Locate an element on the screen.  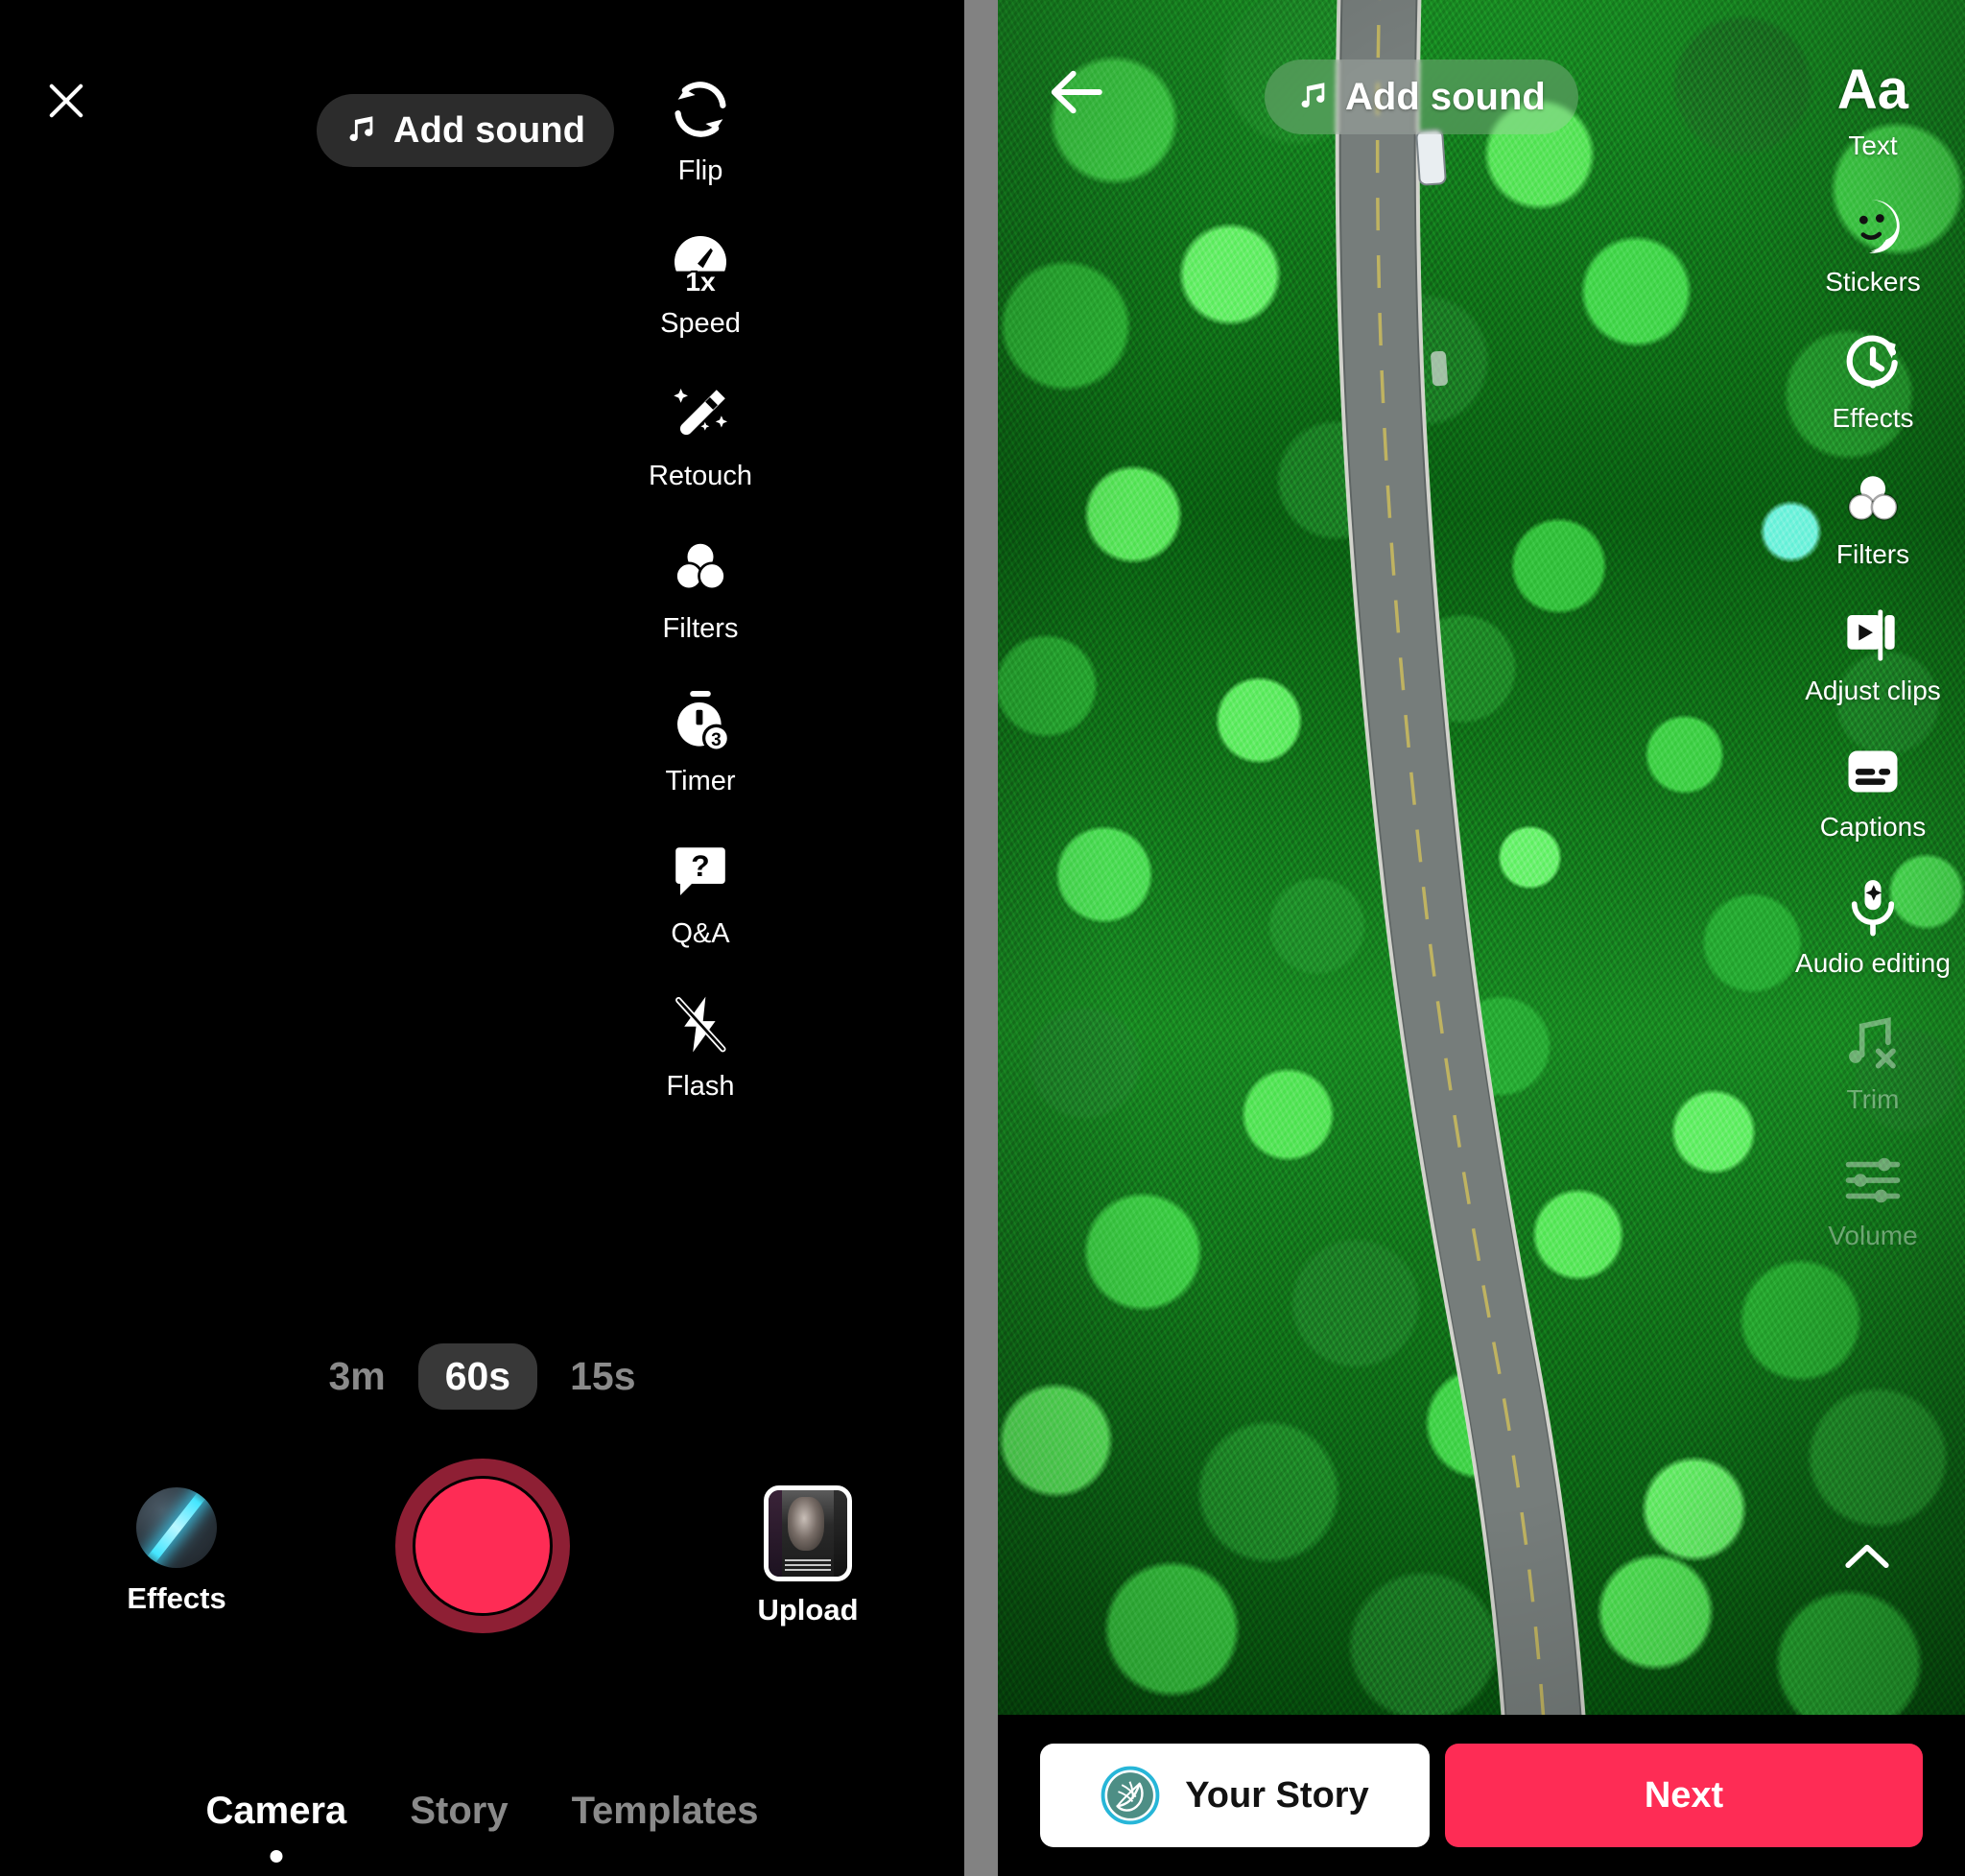
flip-camera-icon is located at coordinates (700, 109).